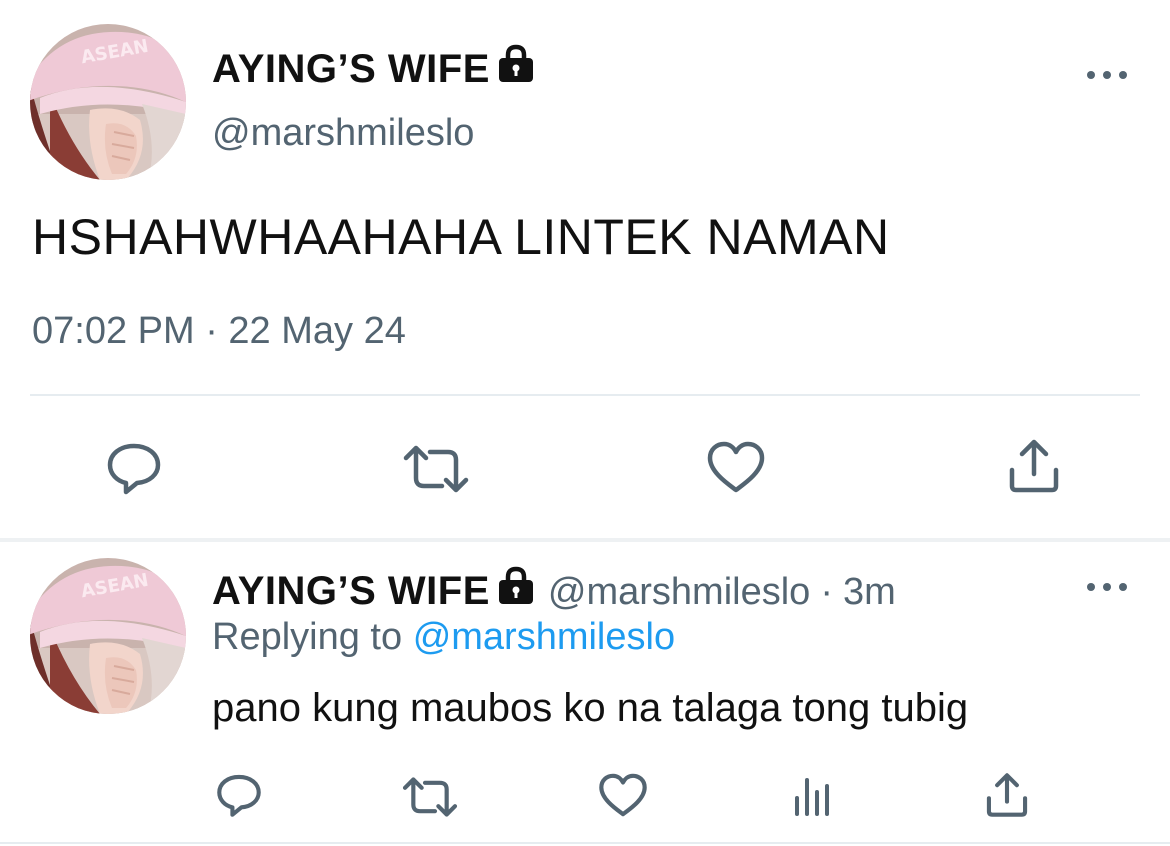 The height and width of the screenshot is (846, 1170). What do you see at coordinates (351, 591) in the screenshot?
I see `reply-display-name: AYING’S WIFE` at bounding box center [351, 591].